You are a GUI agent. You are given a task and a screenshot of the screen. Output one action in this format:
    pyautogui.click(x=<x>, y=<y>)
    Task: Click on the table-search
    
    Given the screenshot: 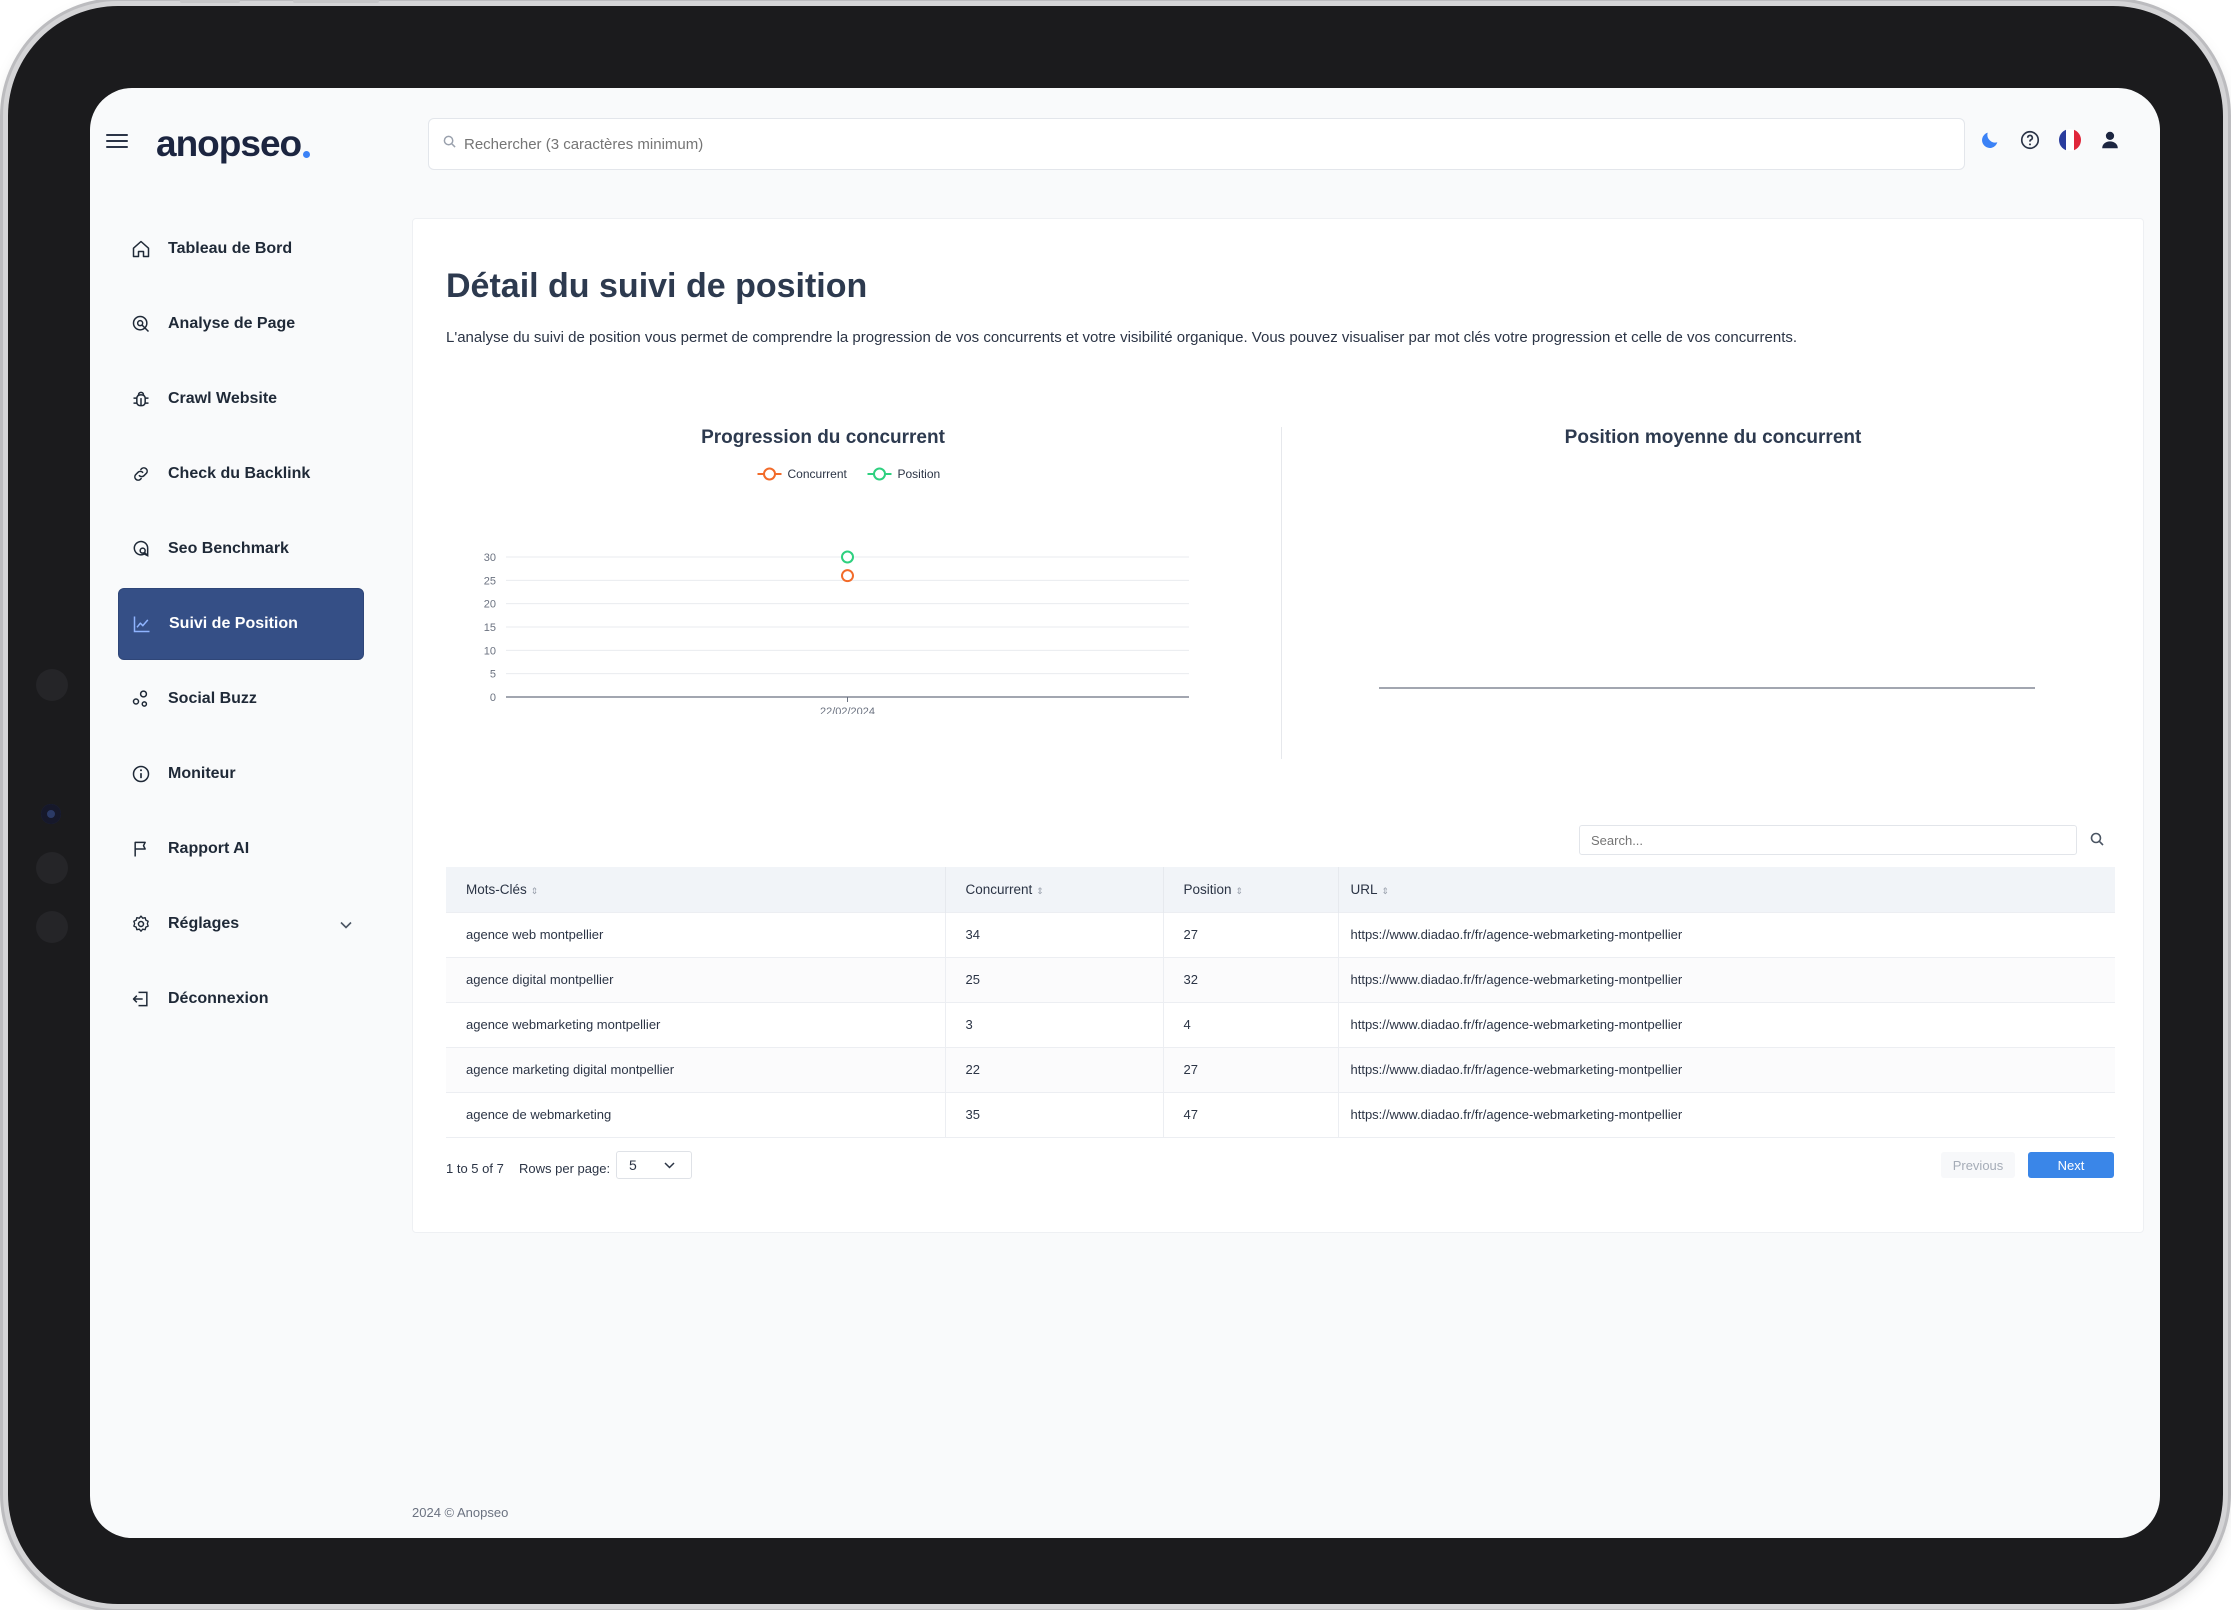 What is the action you would take?
    pyautogui.click(x=1828, y=840)
    